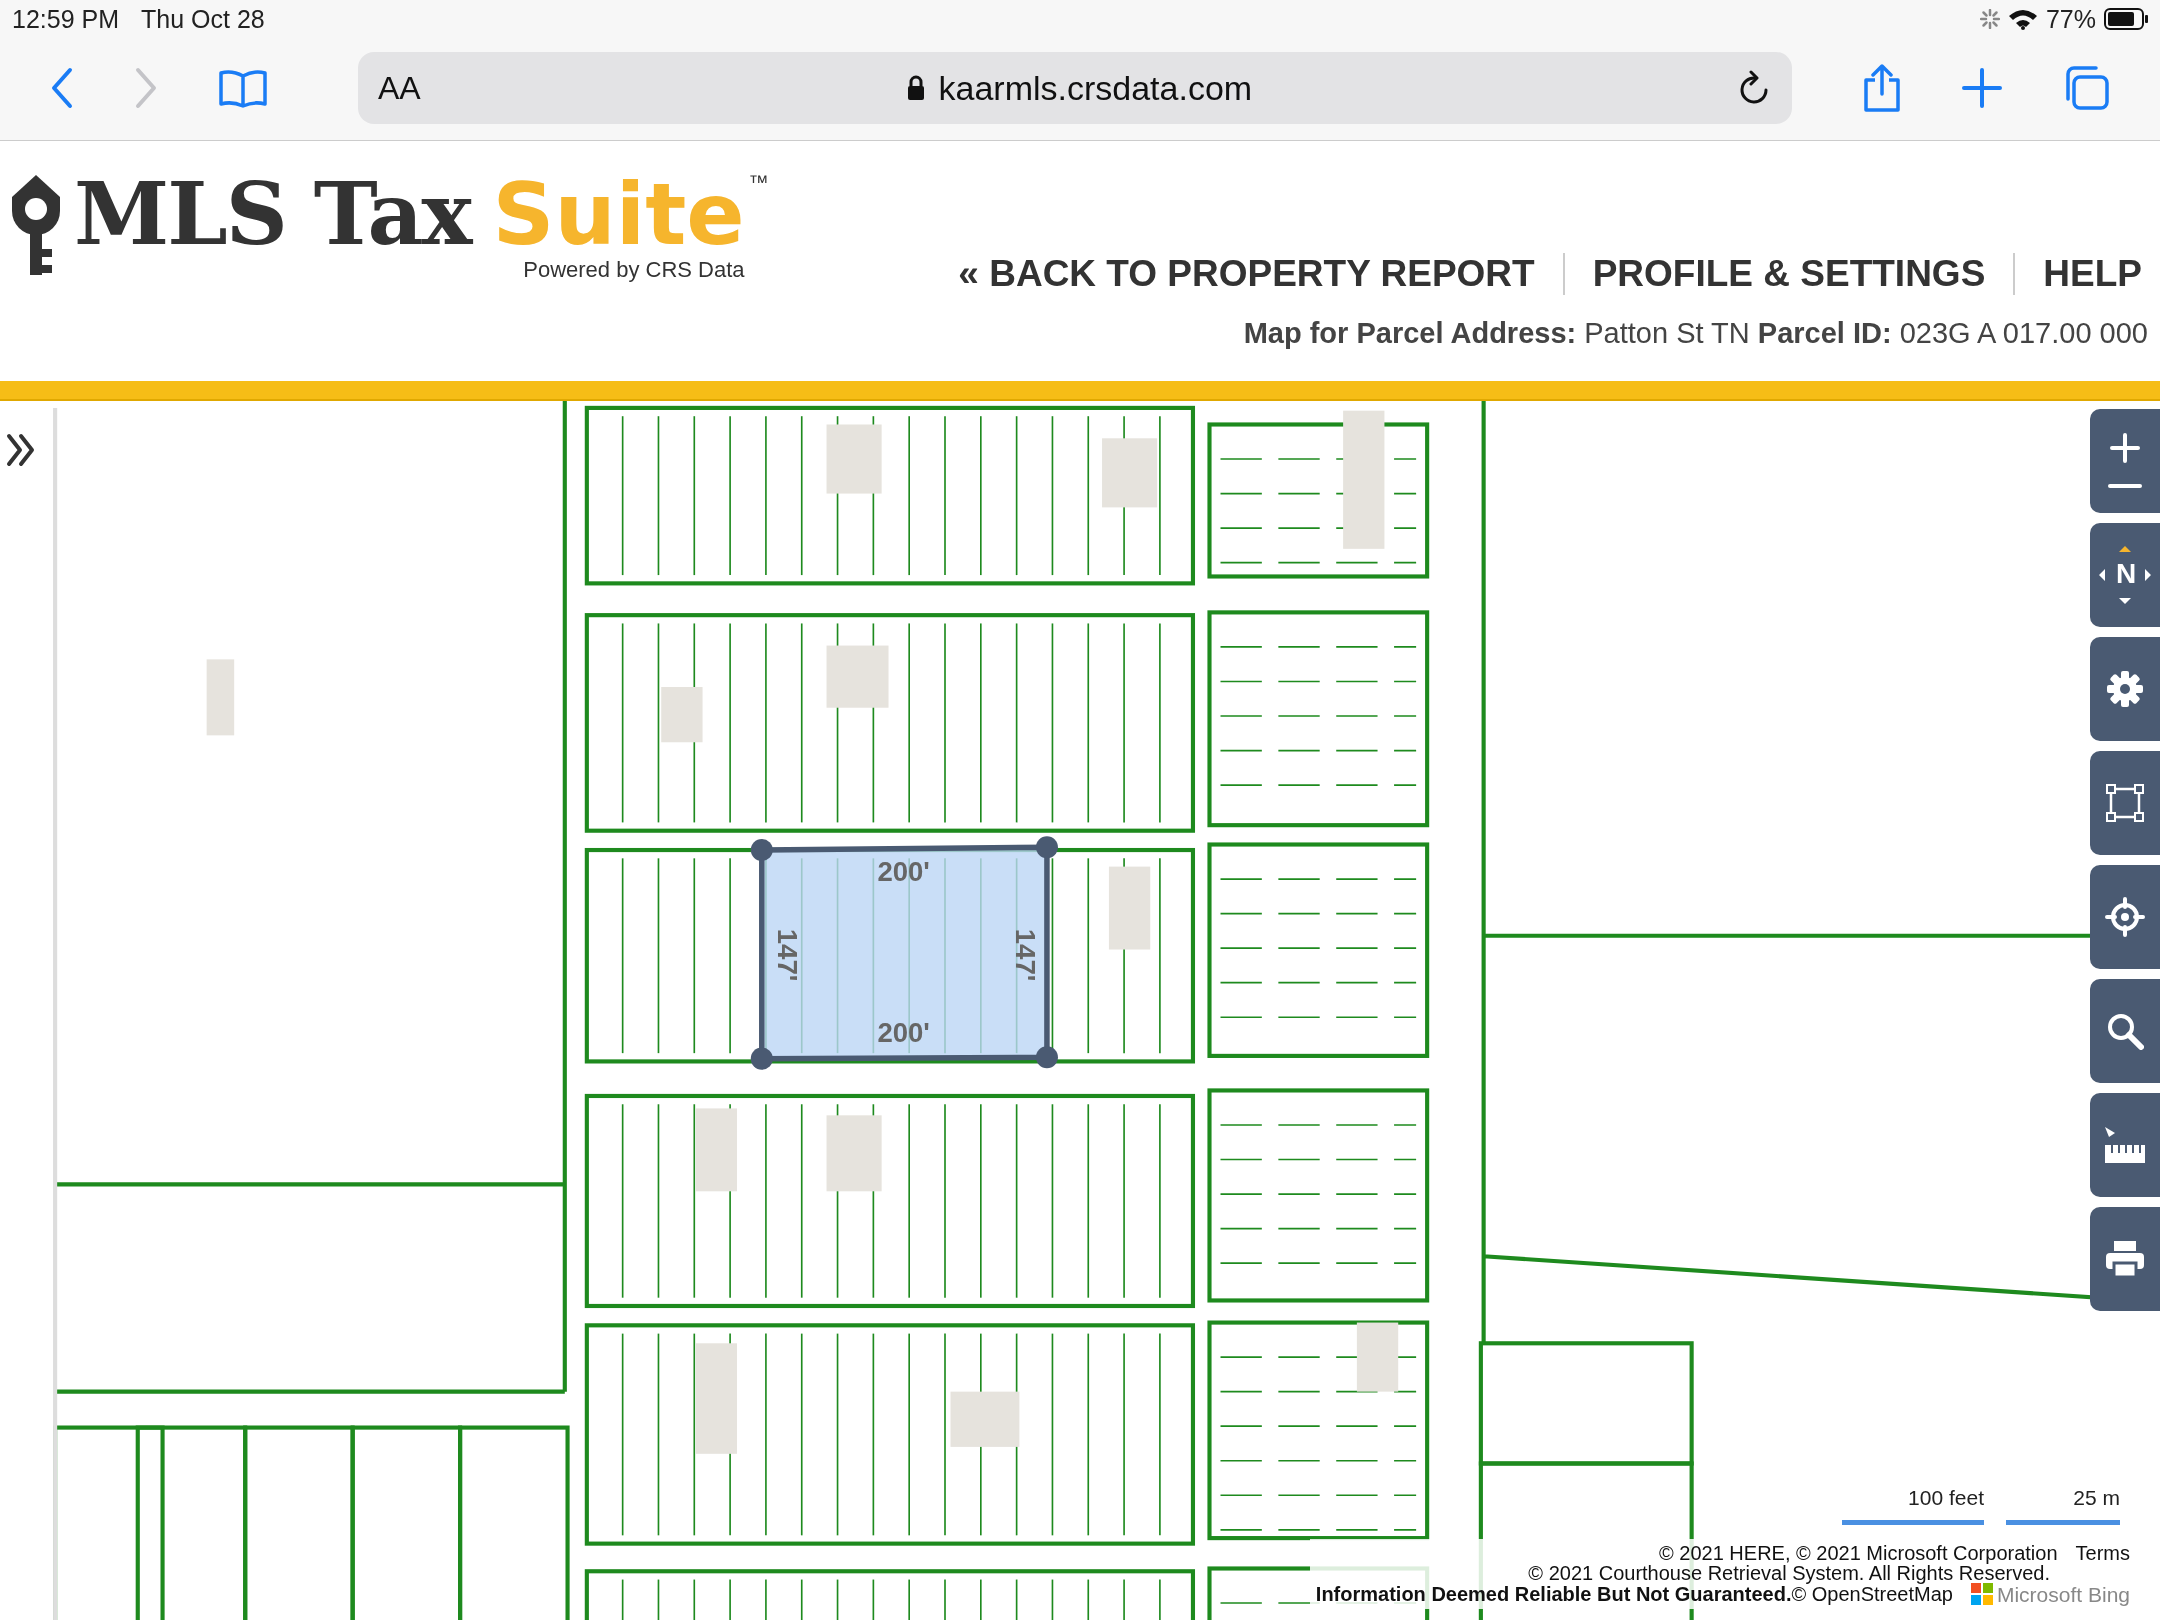 This screenshot has width=2160, height=1620. I want to click on nav-link: « BACK TO PROPERTY REPORT, so click(1246, 274).